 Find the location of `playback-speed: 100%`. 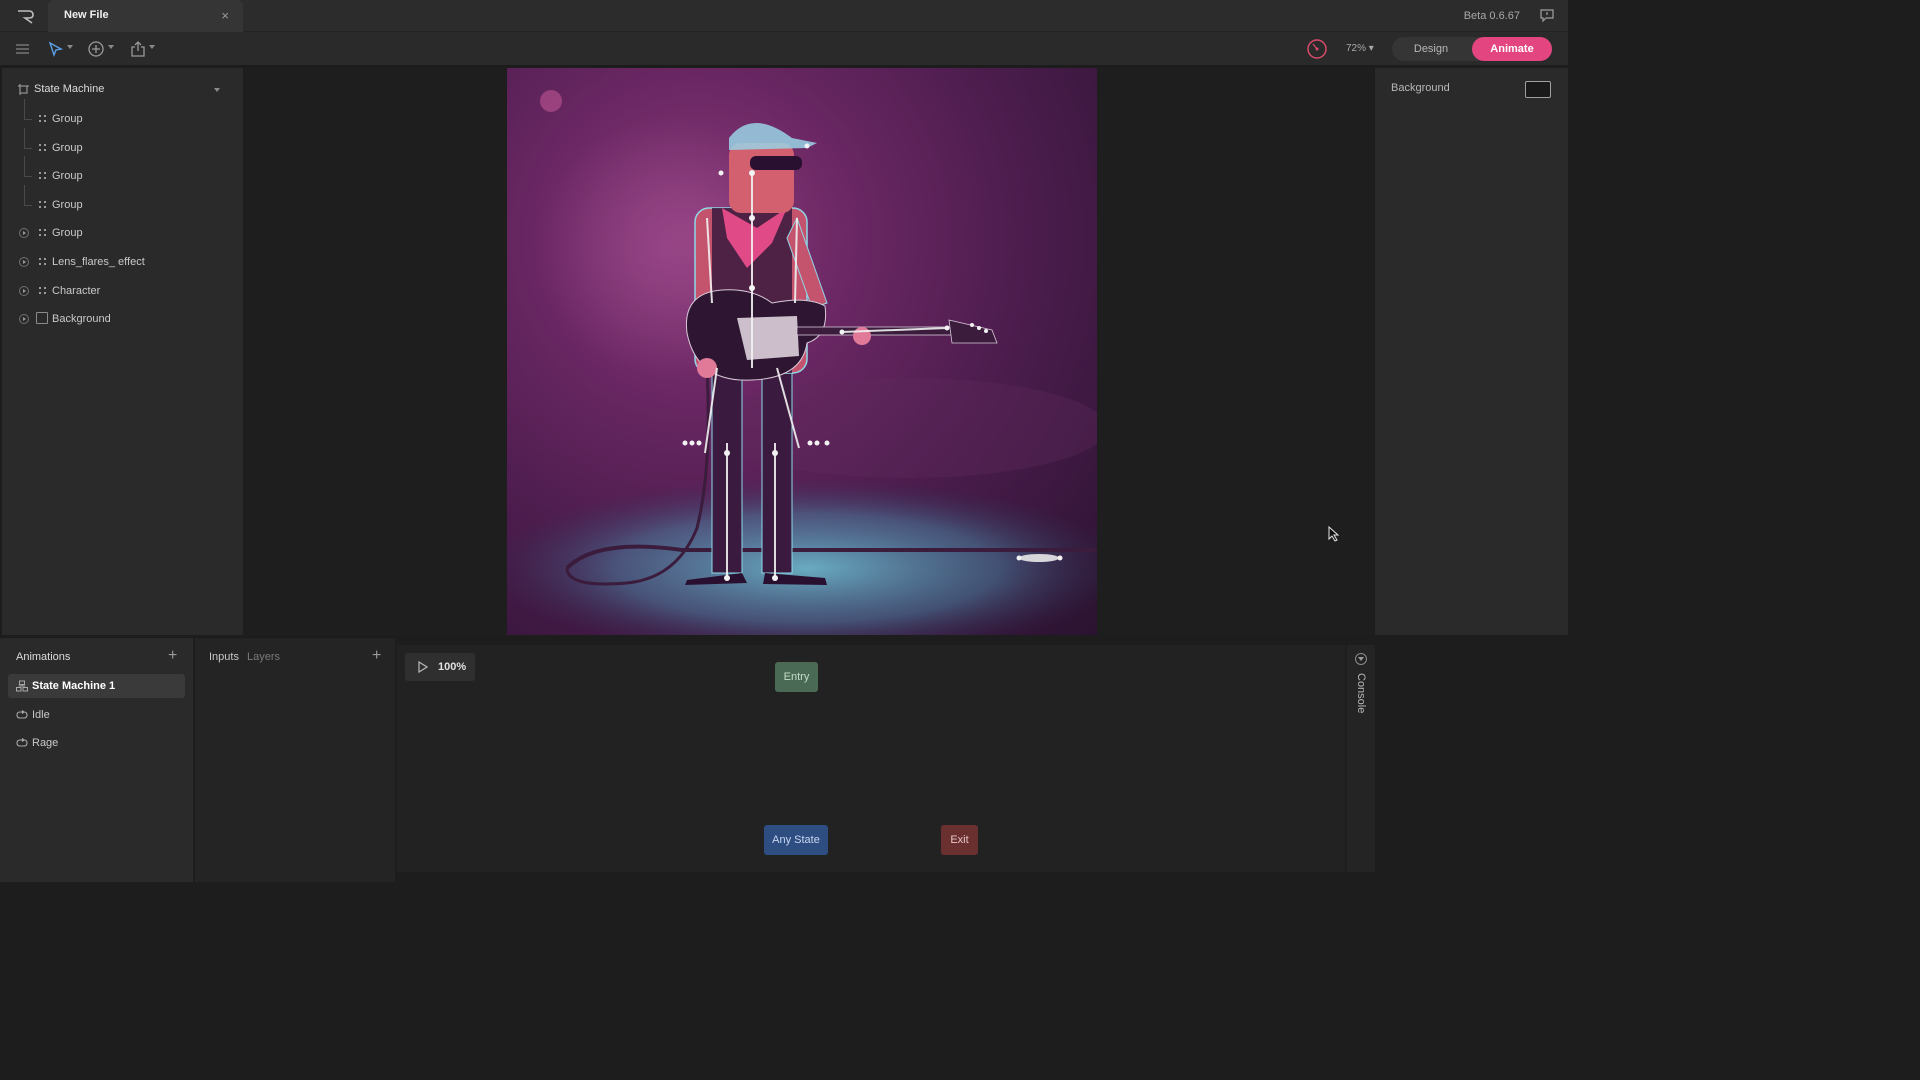

playback-speed: 100% is located at coordinates (452, 667).